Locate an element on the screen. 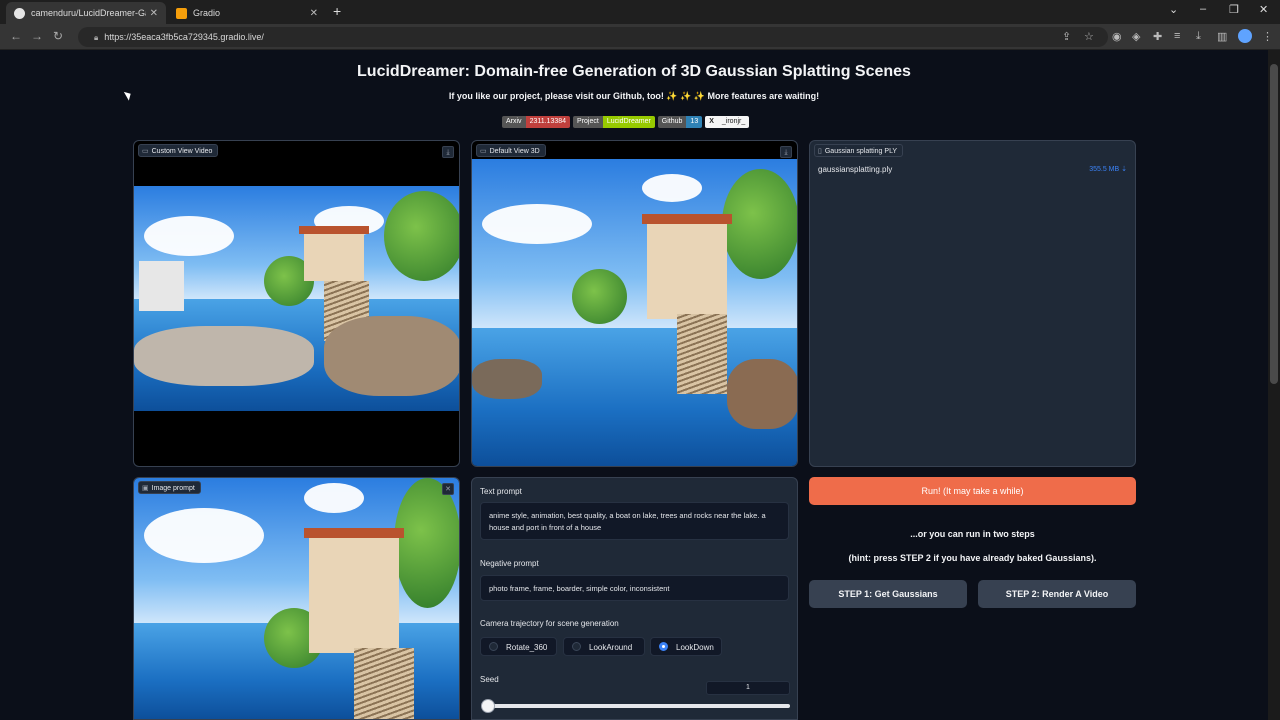  badge-value: LucidDreamer is located at coordinates (628, 122).